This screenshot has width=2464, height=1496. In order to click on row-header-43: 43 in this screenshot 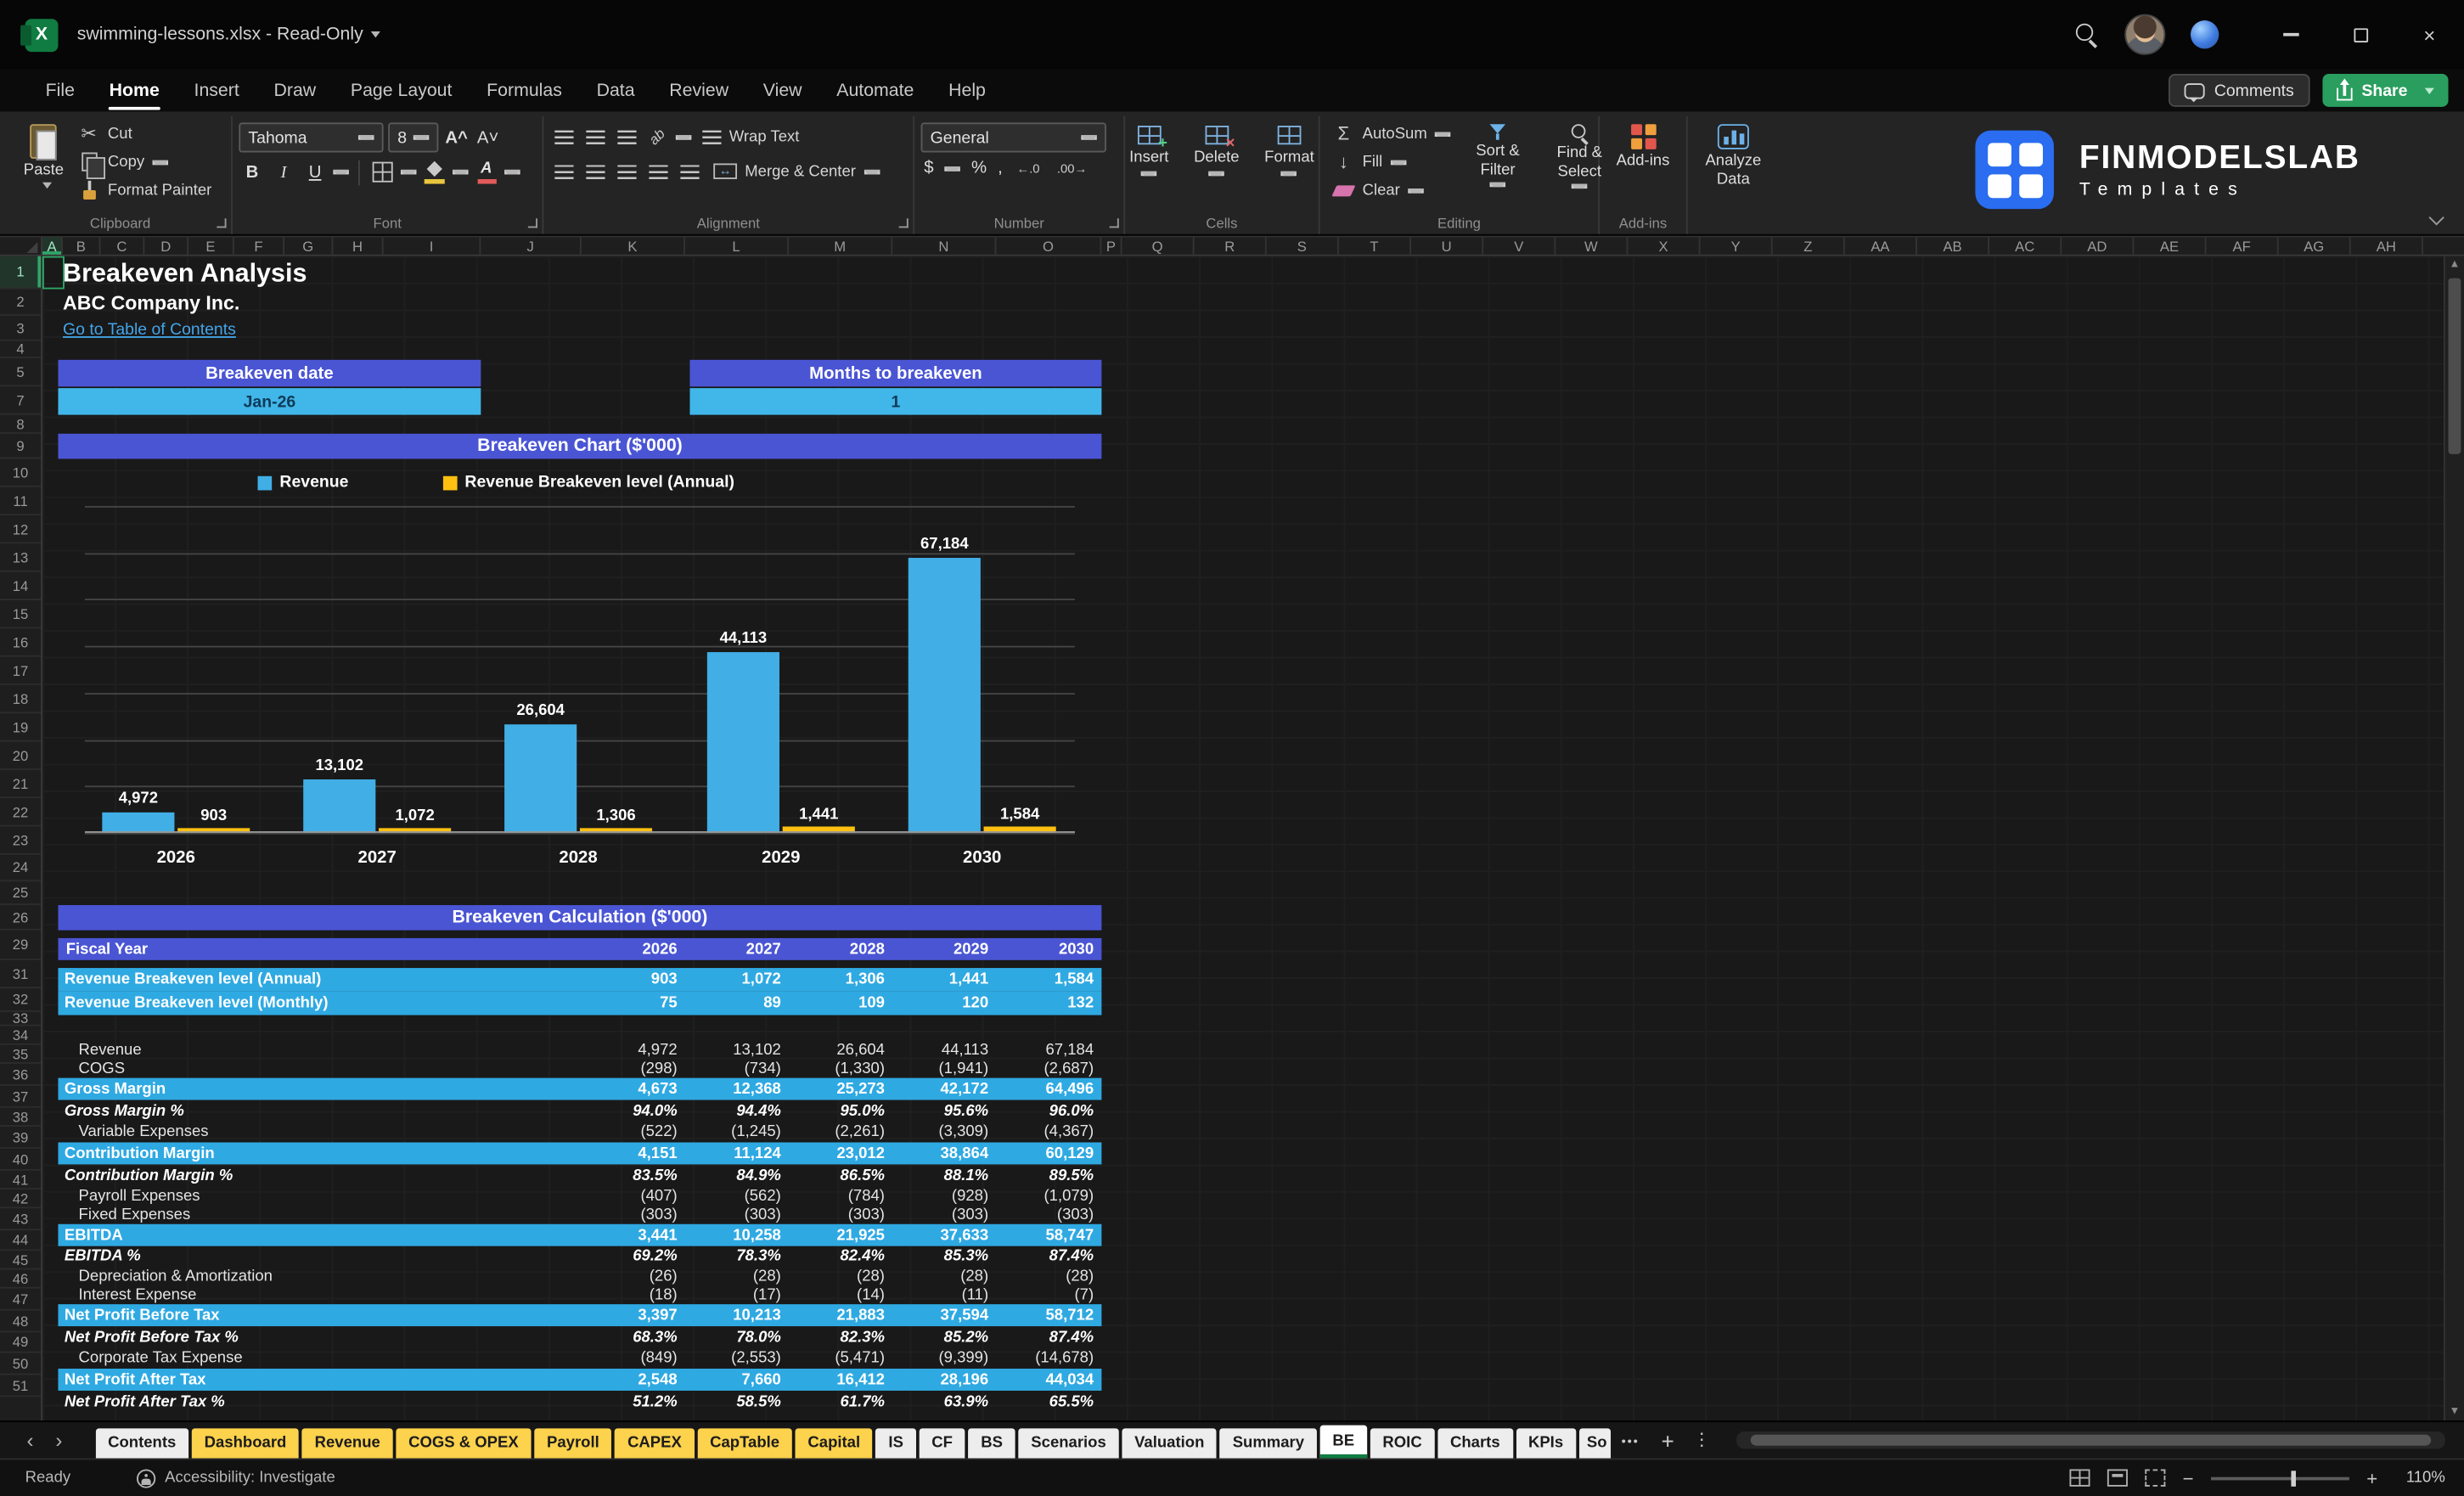, I will do `click(21, 1219)`.